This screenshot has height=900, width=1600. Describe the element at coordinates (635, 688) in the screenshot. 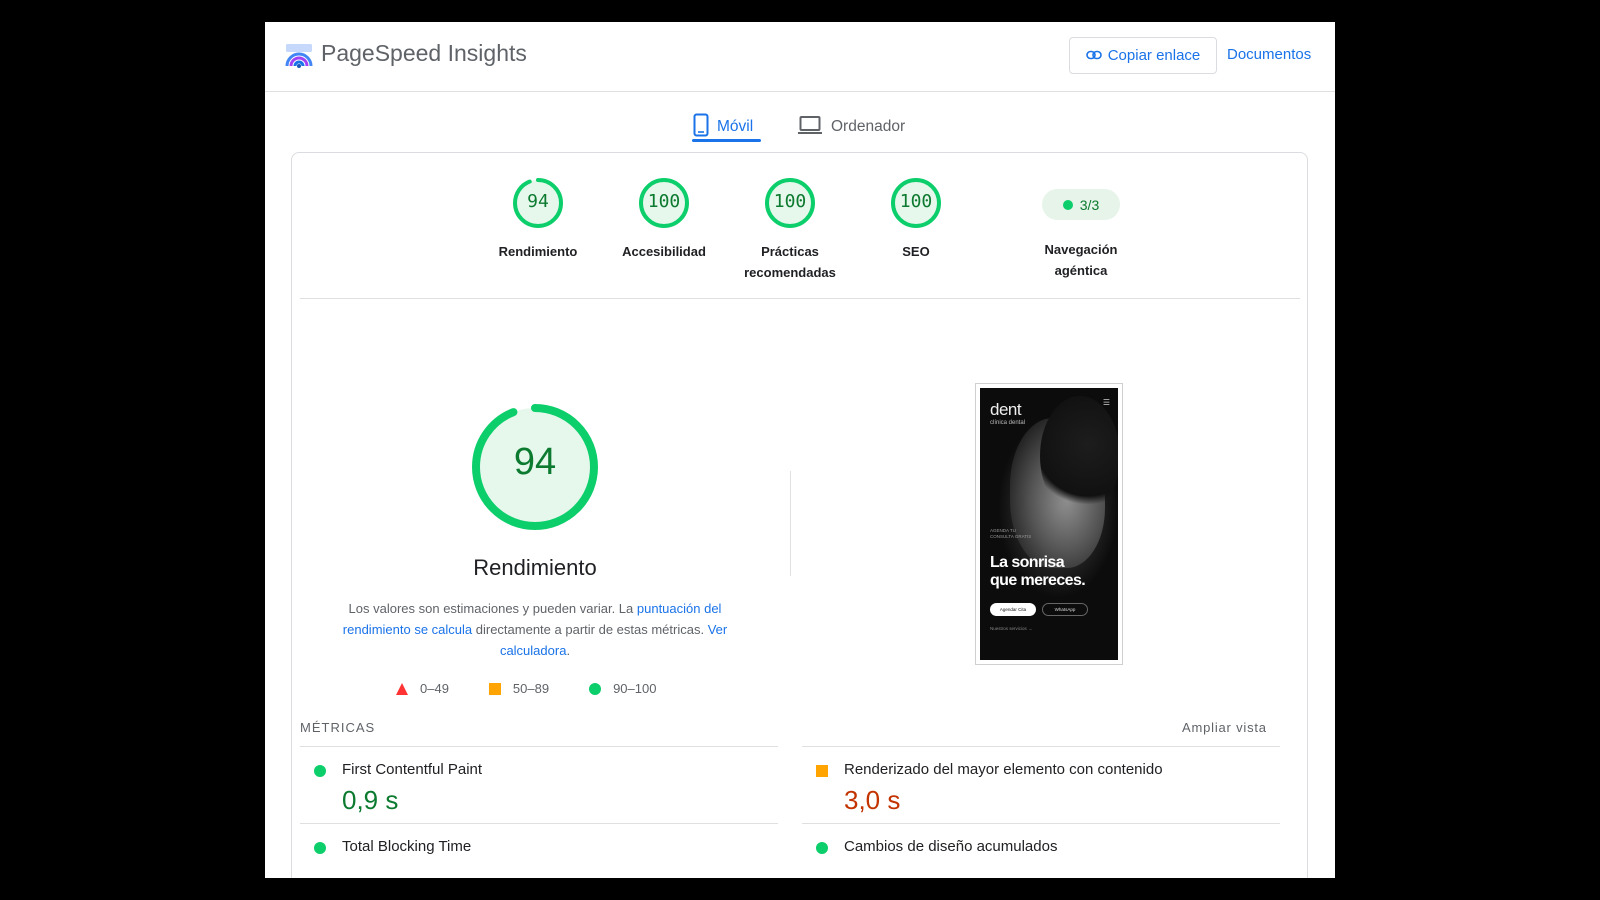

I see `legend-range: 90–100` at that location.